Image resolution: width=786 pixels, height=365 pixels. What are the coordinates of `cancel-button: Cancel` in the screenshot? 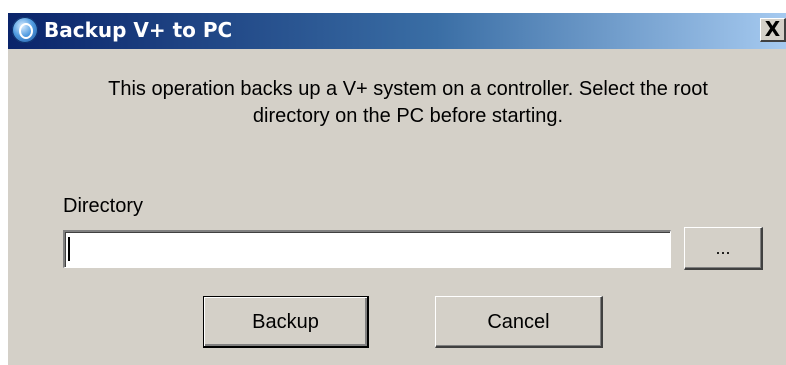 It's located at (519, 322).